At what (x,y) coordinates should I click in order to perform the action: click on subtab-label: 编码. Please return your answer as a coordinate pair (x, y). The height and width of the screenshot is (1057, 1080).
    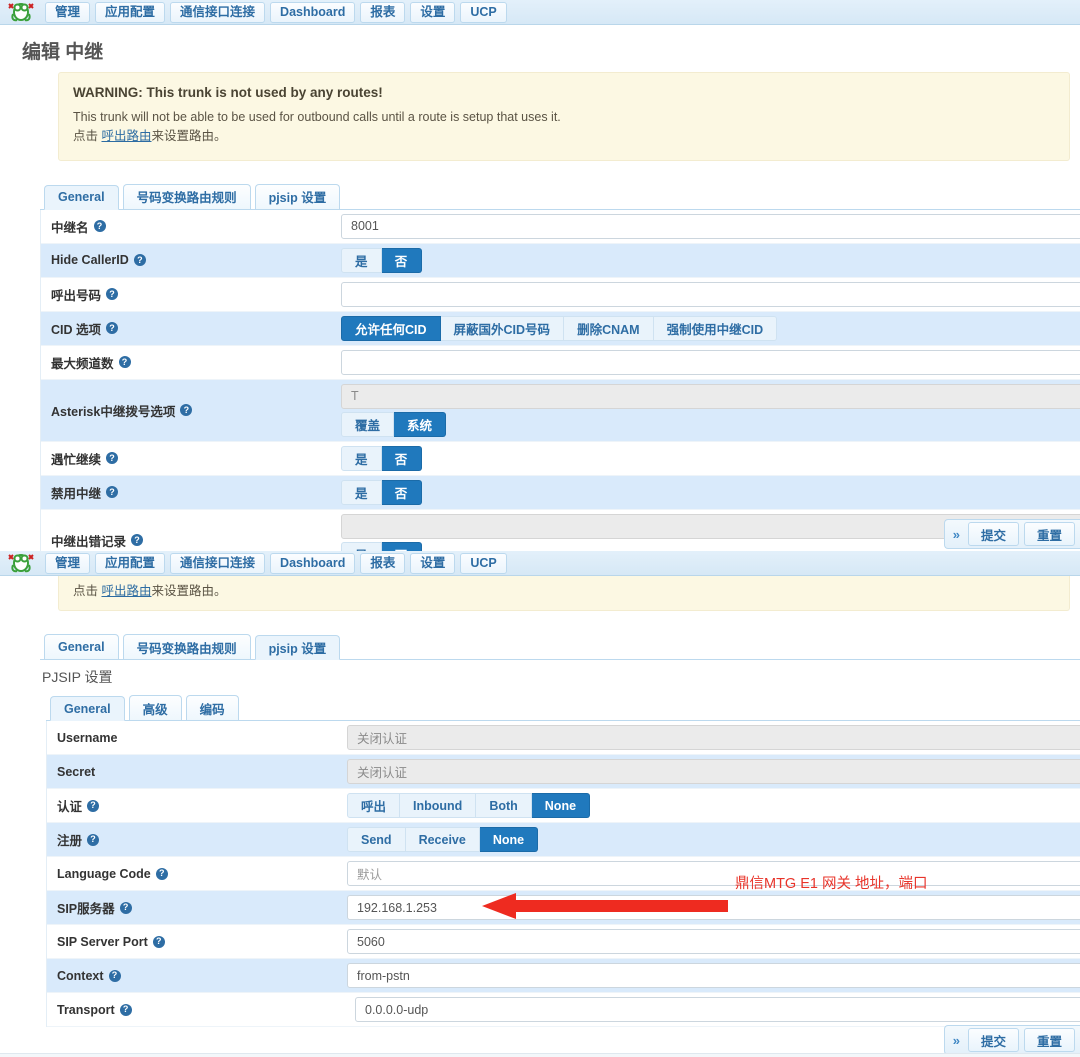
    Looking at the image, I should click on (212, 709).